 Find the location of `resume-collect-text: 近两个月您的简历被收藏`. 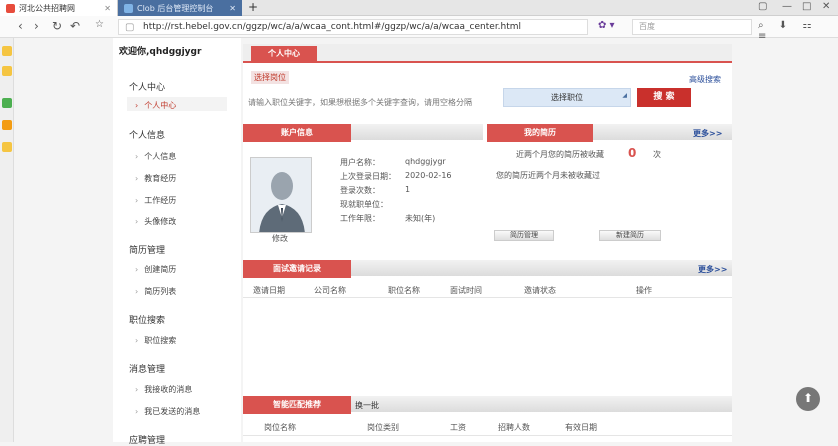

resume-collect-text: 近两个月您的简历被收藏 is located at coordinates (560, 154).